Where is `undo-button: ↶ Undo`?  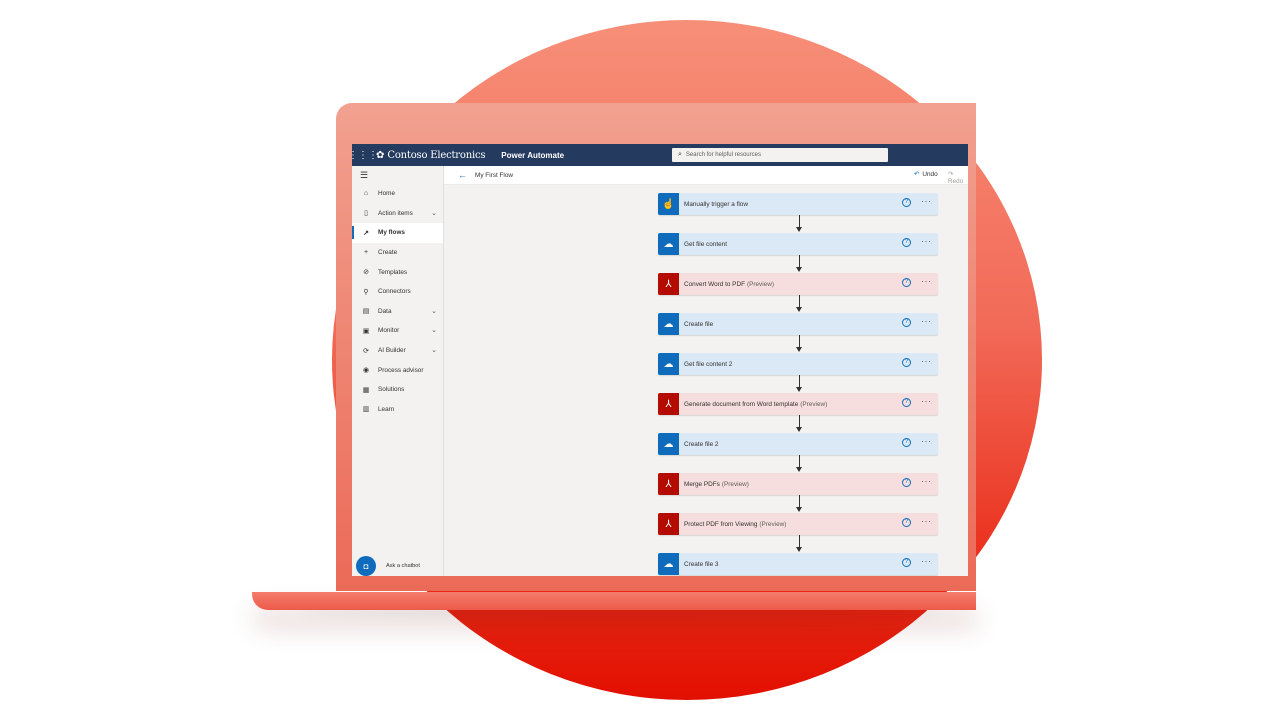
undo-button: ↶ Undo is located at coordinates (926, 174).